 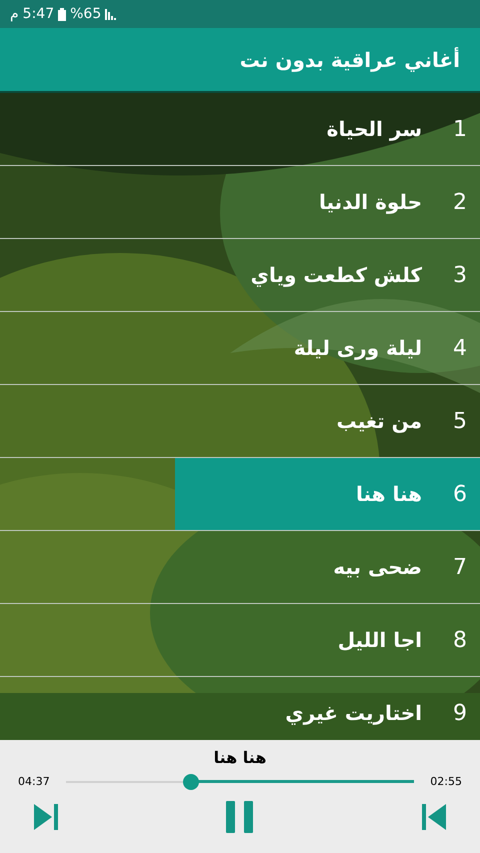 I want to click on song-number: 9, so click(x=460, y=714).